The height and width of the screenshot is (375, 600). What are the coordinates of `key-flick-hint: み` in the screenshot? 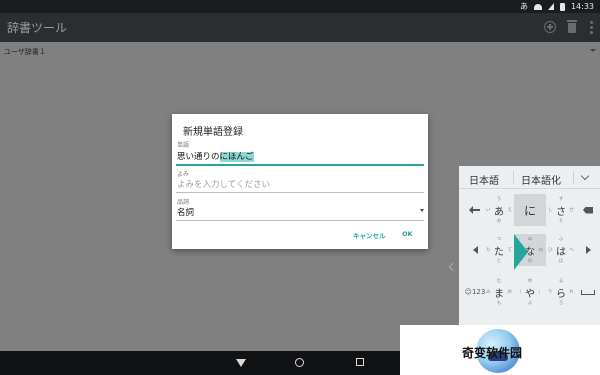 It's located at (488, 292).